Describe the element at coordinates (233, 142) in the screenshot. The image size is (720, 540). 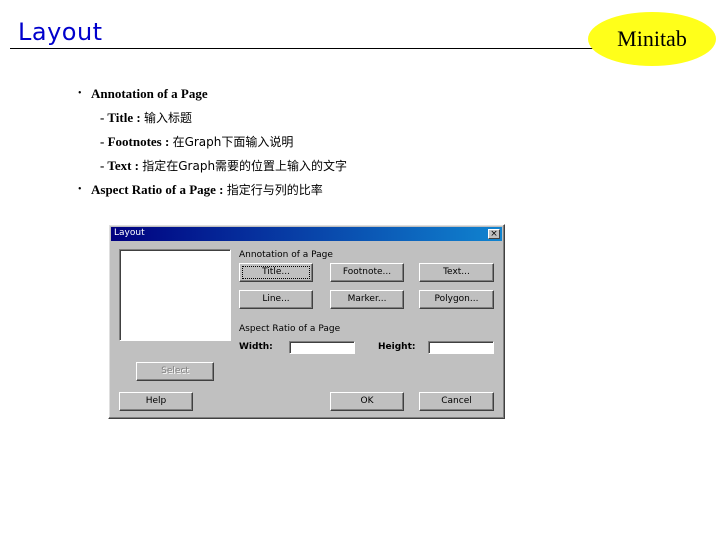
I see `sub-footnotes-text: 在Graph下面输入说明` at that location.